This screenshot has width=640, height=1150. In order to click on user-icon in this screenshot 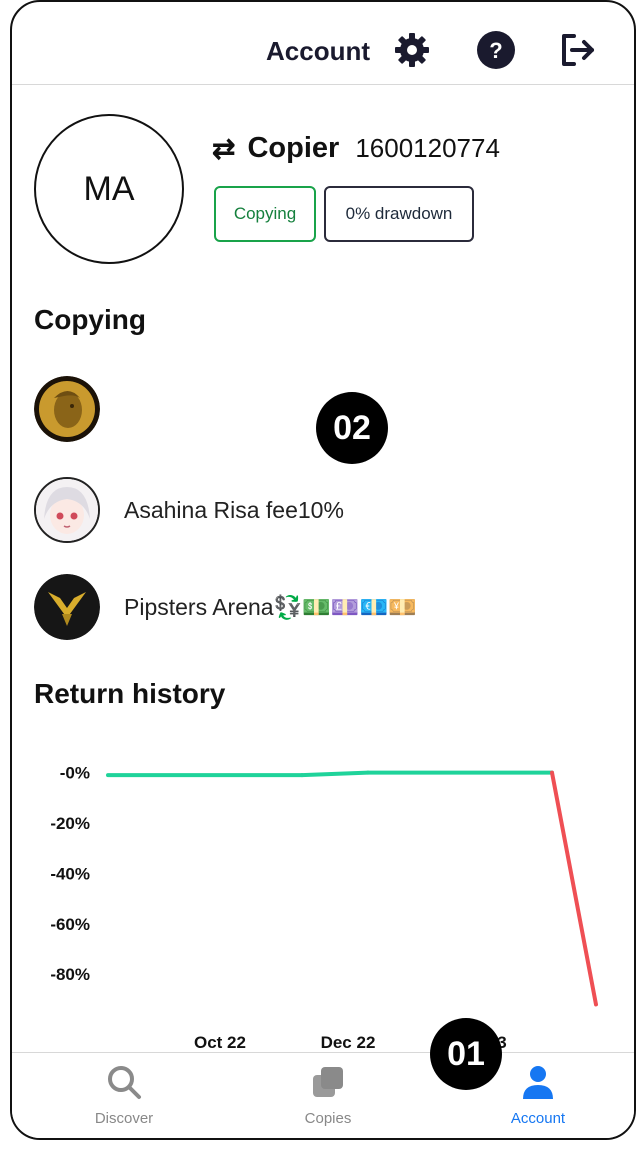, I will do `click(538, 1085)`.